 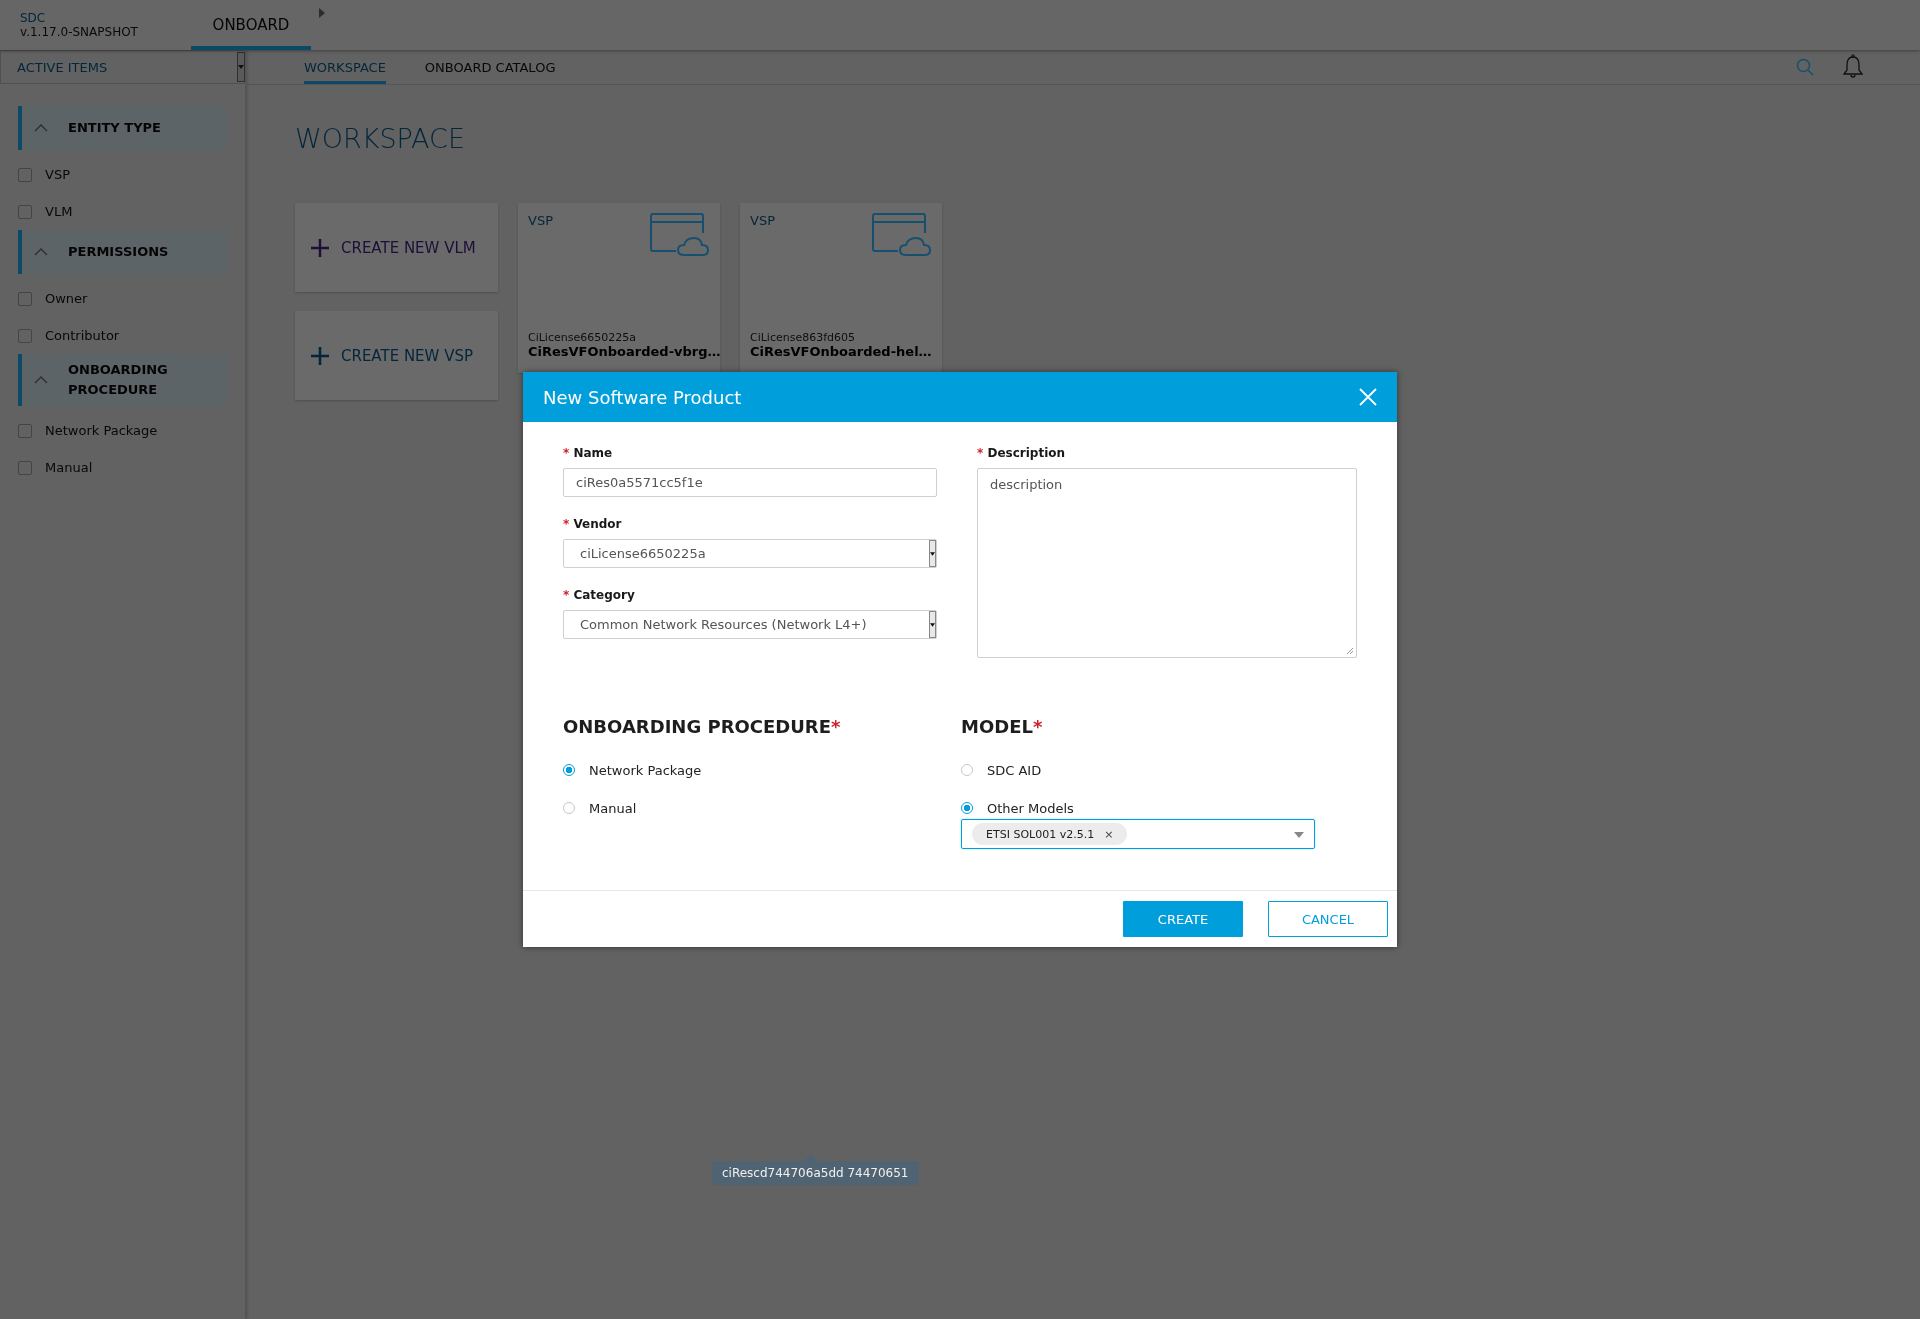 What do you see at coordinates (750, 553) in the screenshot?
I see `select-field: ciLicense6650225a` at bounding box center [750, 553].